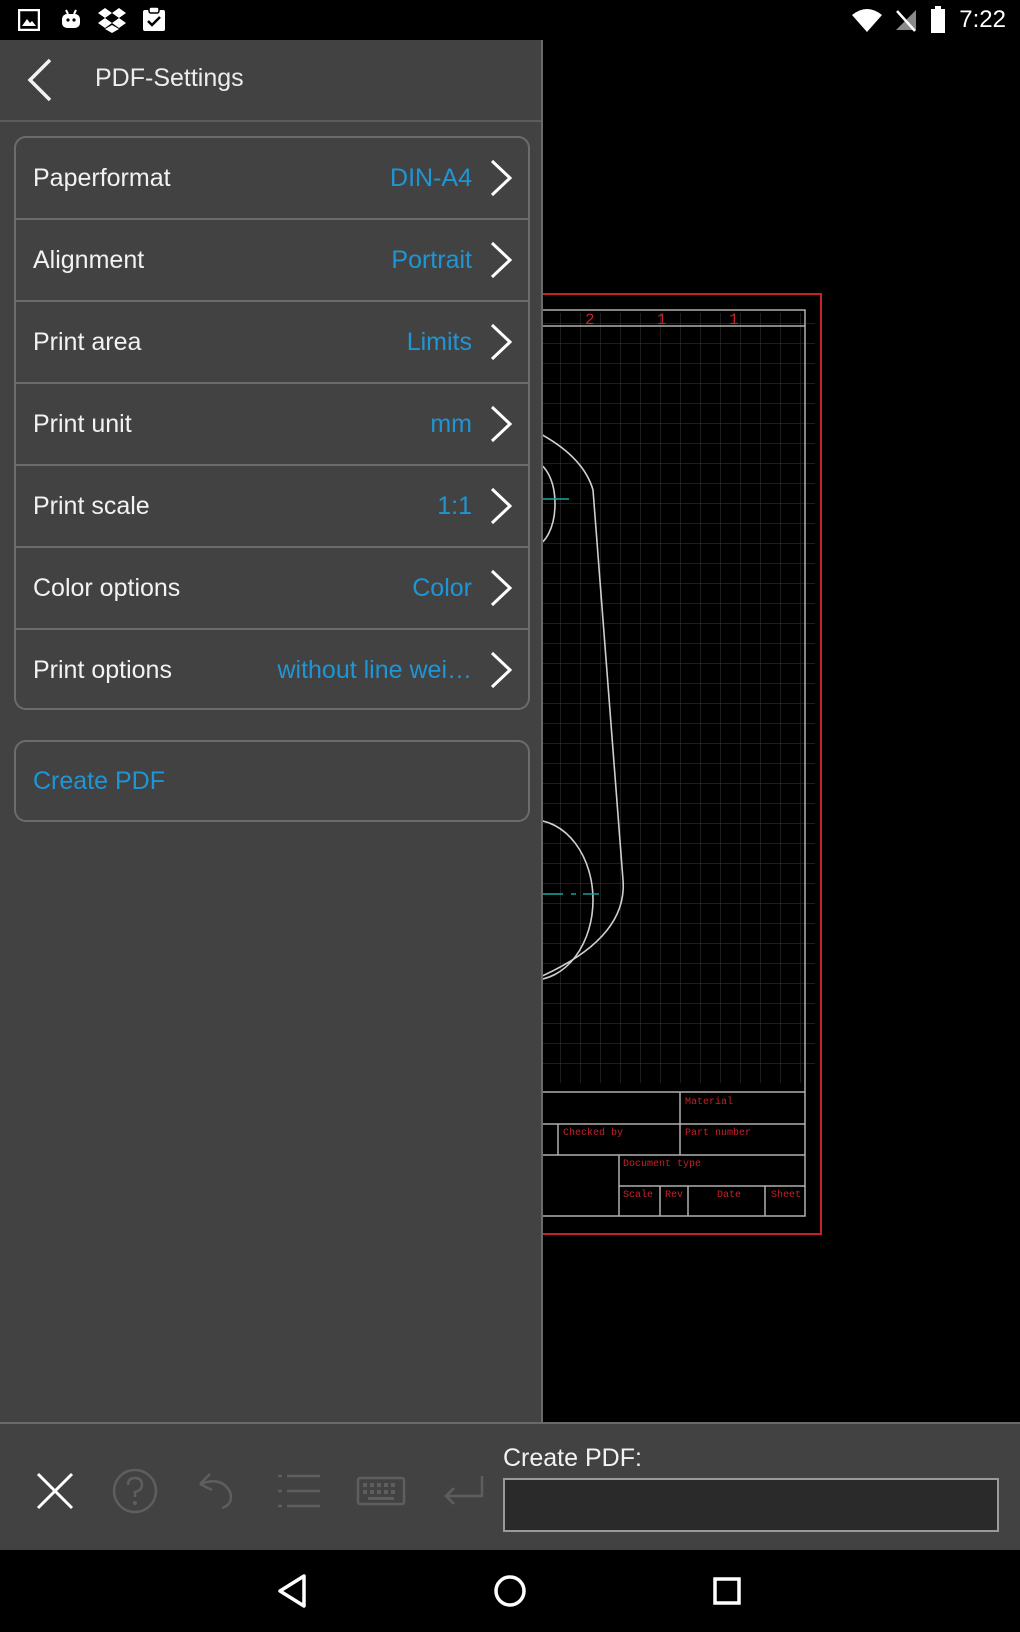  What do you see at coordinates (867, 20) in the screenshot?
I see `wifi-icon` at bounding box center [867, 20].